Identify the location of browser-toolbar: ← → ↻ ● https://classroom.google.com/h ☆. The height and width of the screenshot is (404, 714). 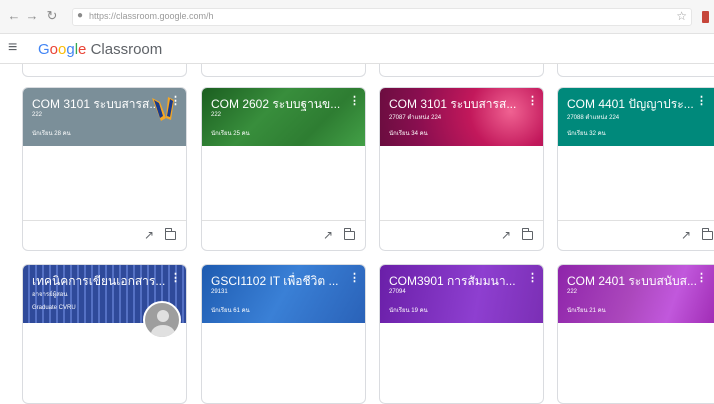
(357, 17).